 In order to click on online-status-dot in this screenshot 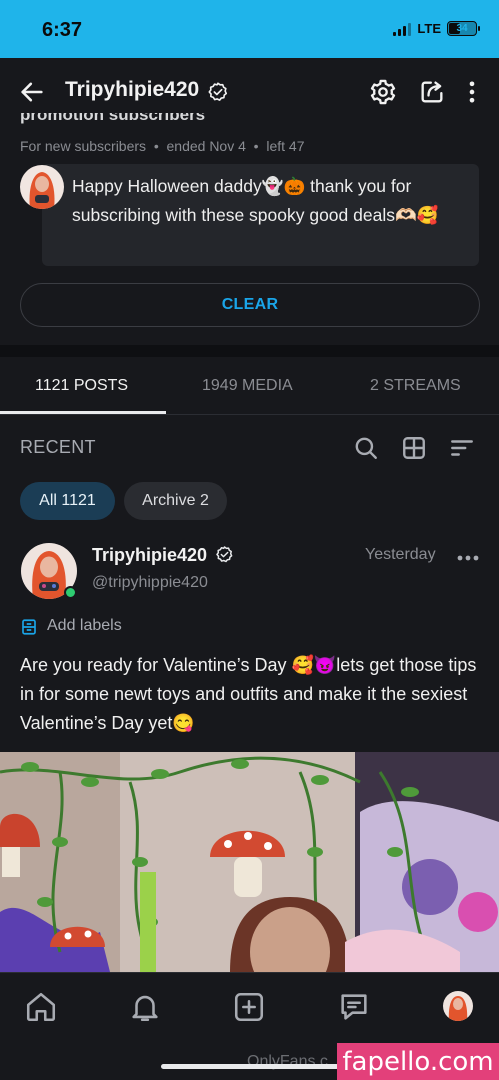, I will do `click(70, 592)`.